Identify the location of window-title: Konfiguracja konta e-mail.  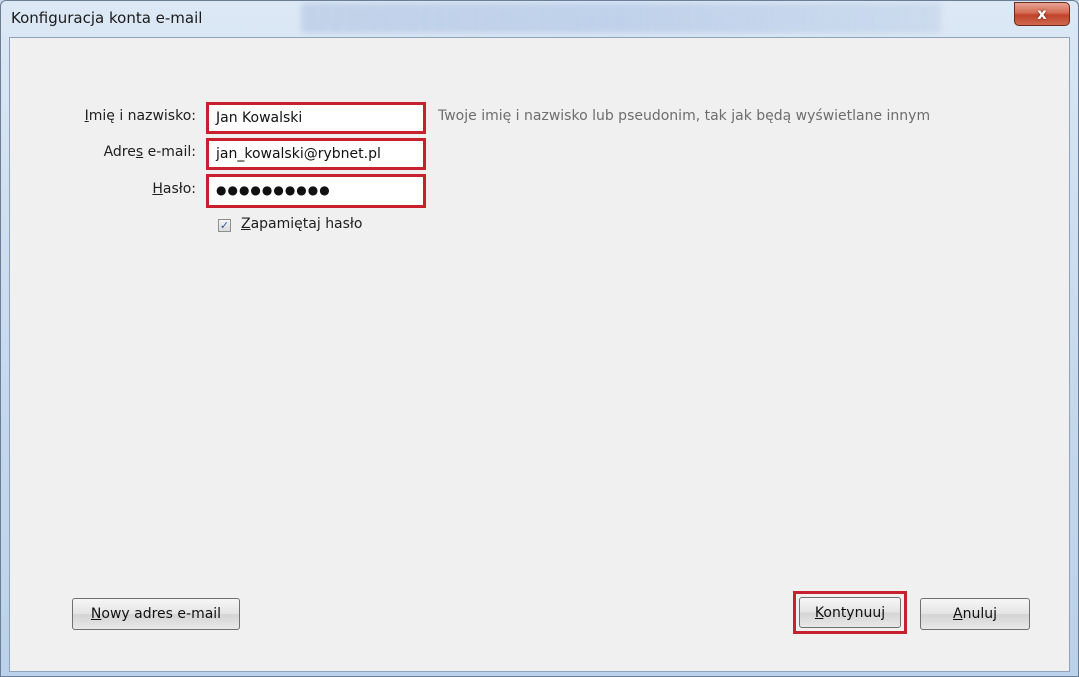
(107, 18).